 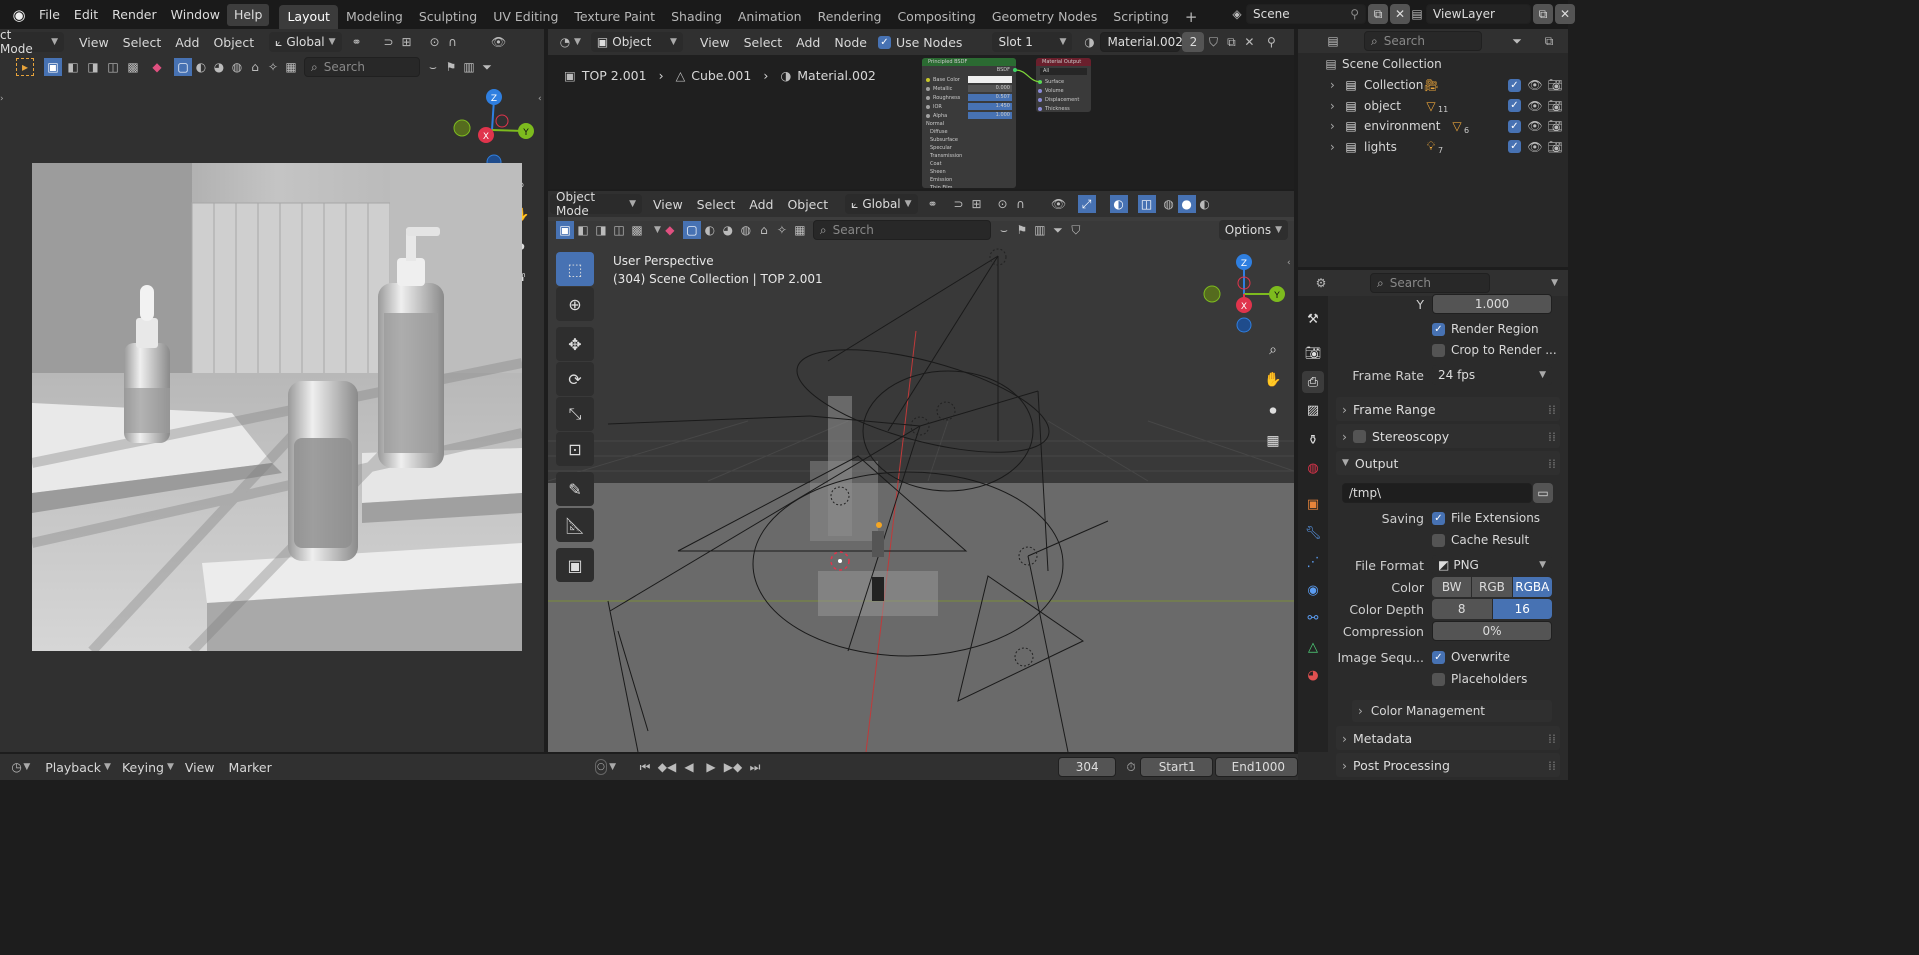 What do you see at coordinates (612, 767) in the screenshot?
I see `chevron-down-icon: ▼` at bounding box center [612, 767].